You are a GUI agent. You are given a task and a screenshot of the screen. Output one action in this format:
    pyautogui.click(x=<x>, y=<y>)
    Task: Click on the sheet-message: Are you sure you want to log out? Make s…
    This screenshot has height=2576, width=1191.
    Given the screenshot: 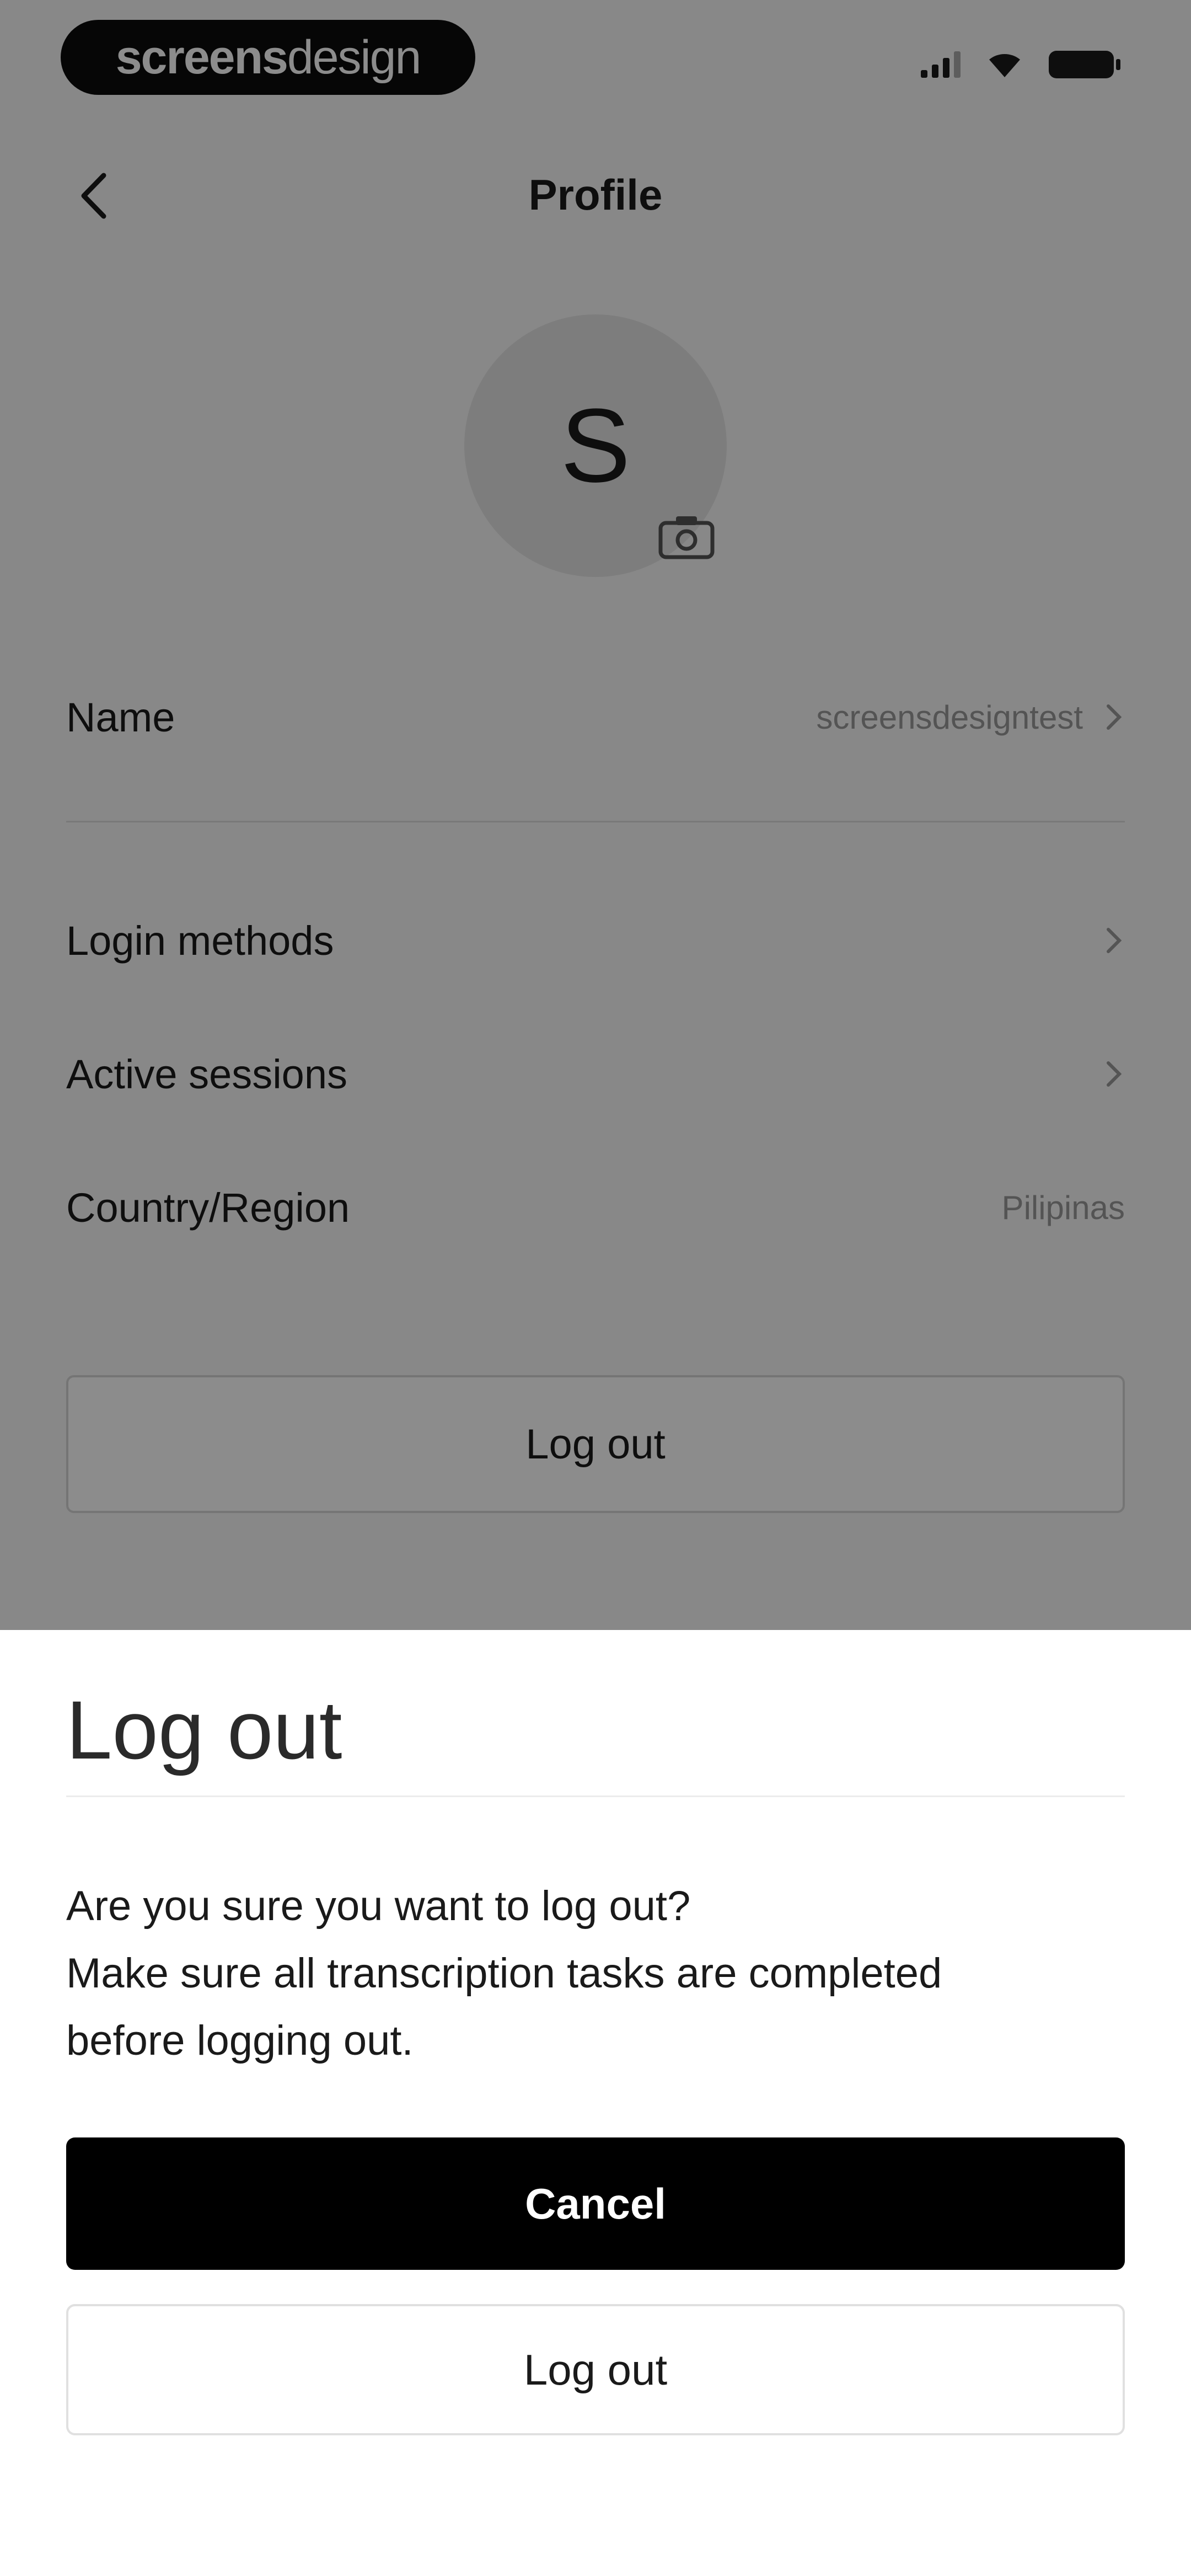 What is the action you would take?
    pyautogui.click(x=595, y=1974)
    